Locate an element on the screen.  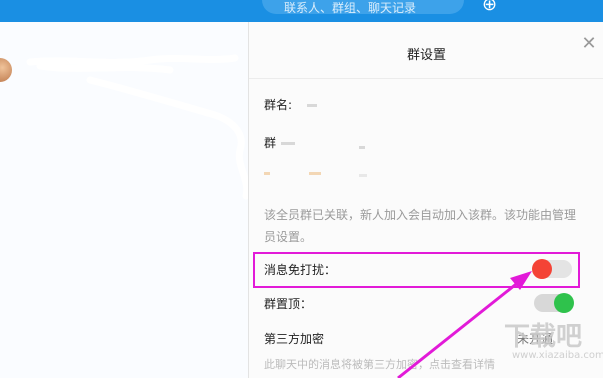
third-party-label: 第三方加密 is located at coordinates (294, 339).